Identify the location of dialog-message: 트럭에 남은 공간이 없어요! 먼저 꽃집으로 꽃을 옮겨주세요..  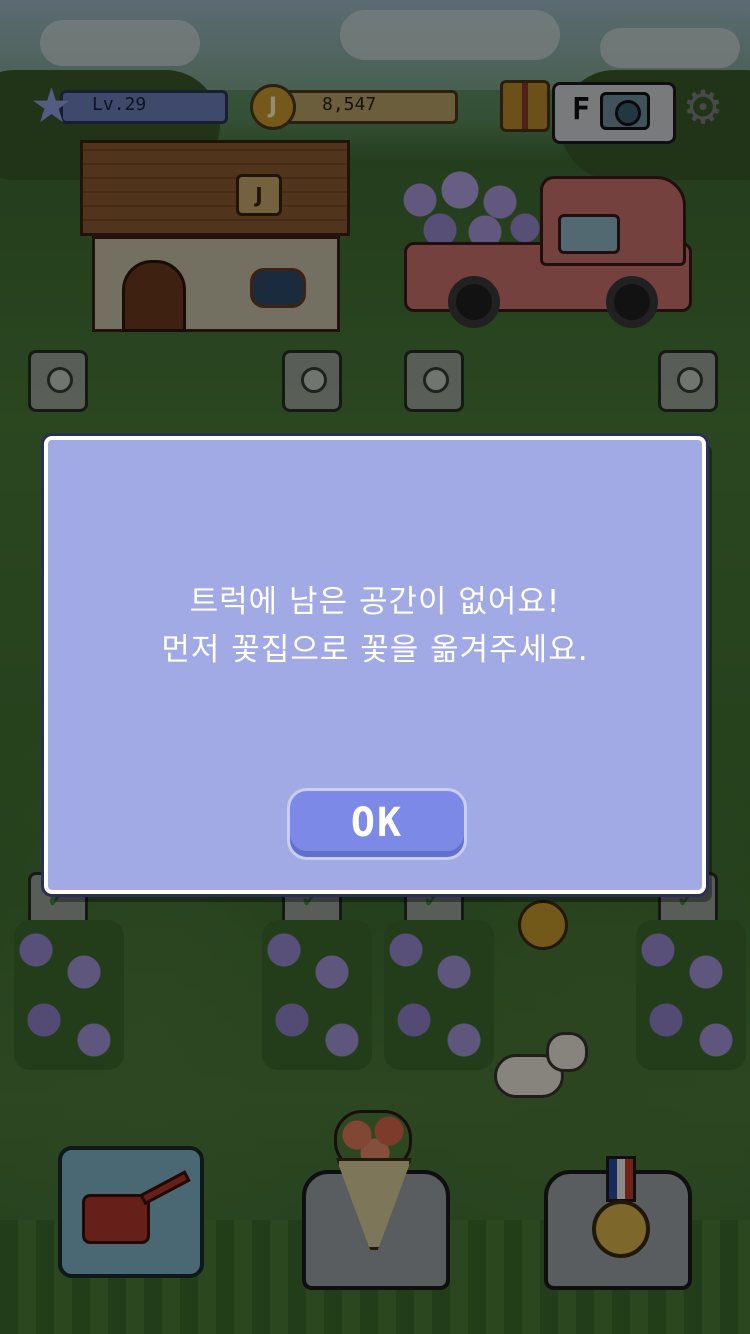
(375, 626).